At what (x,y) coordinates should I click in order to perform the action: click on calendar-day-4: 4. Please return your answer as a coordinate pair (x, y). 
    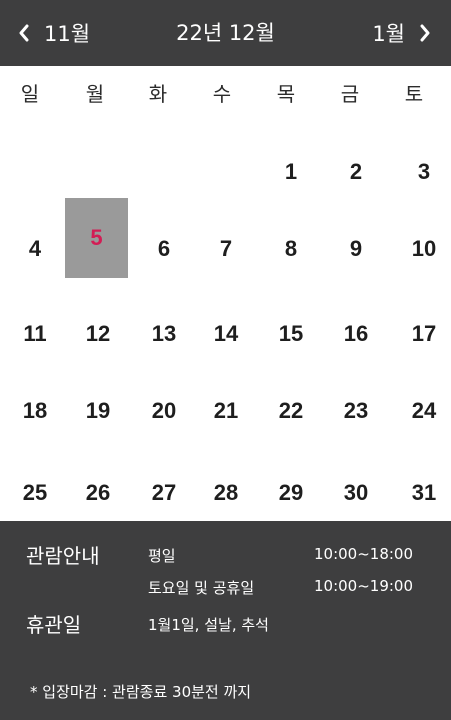
    Looking at the image, I should click on (35, 249).